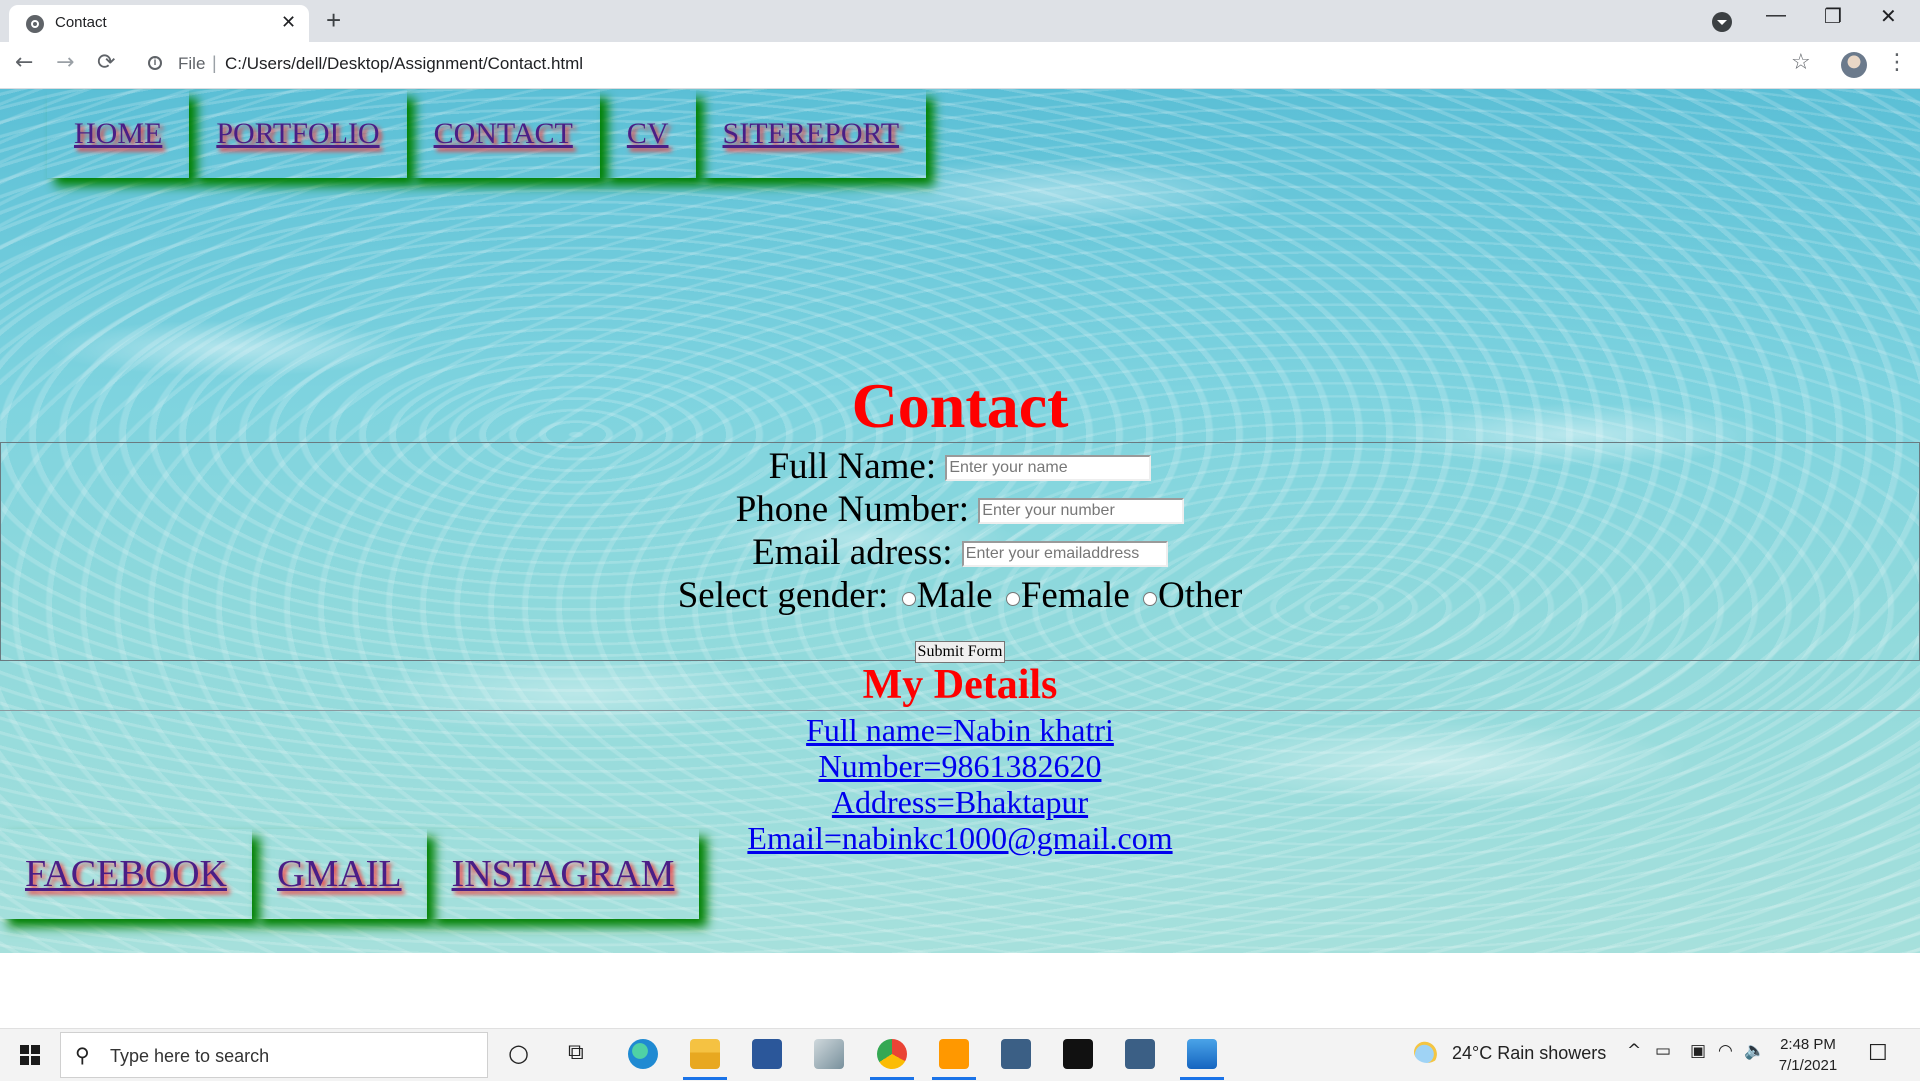 This screenshot has height=1081, width=1920. Describe the element at coordinates (1897, 62) in the screenshot. I see `kebab-menu-icon: ⋮` at that location.